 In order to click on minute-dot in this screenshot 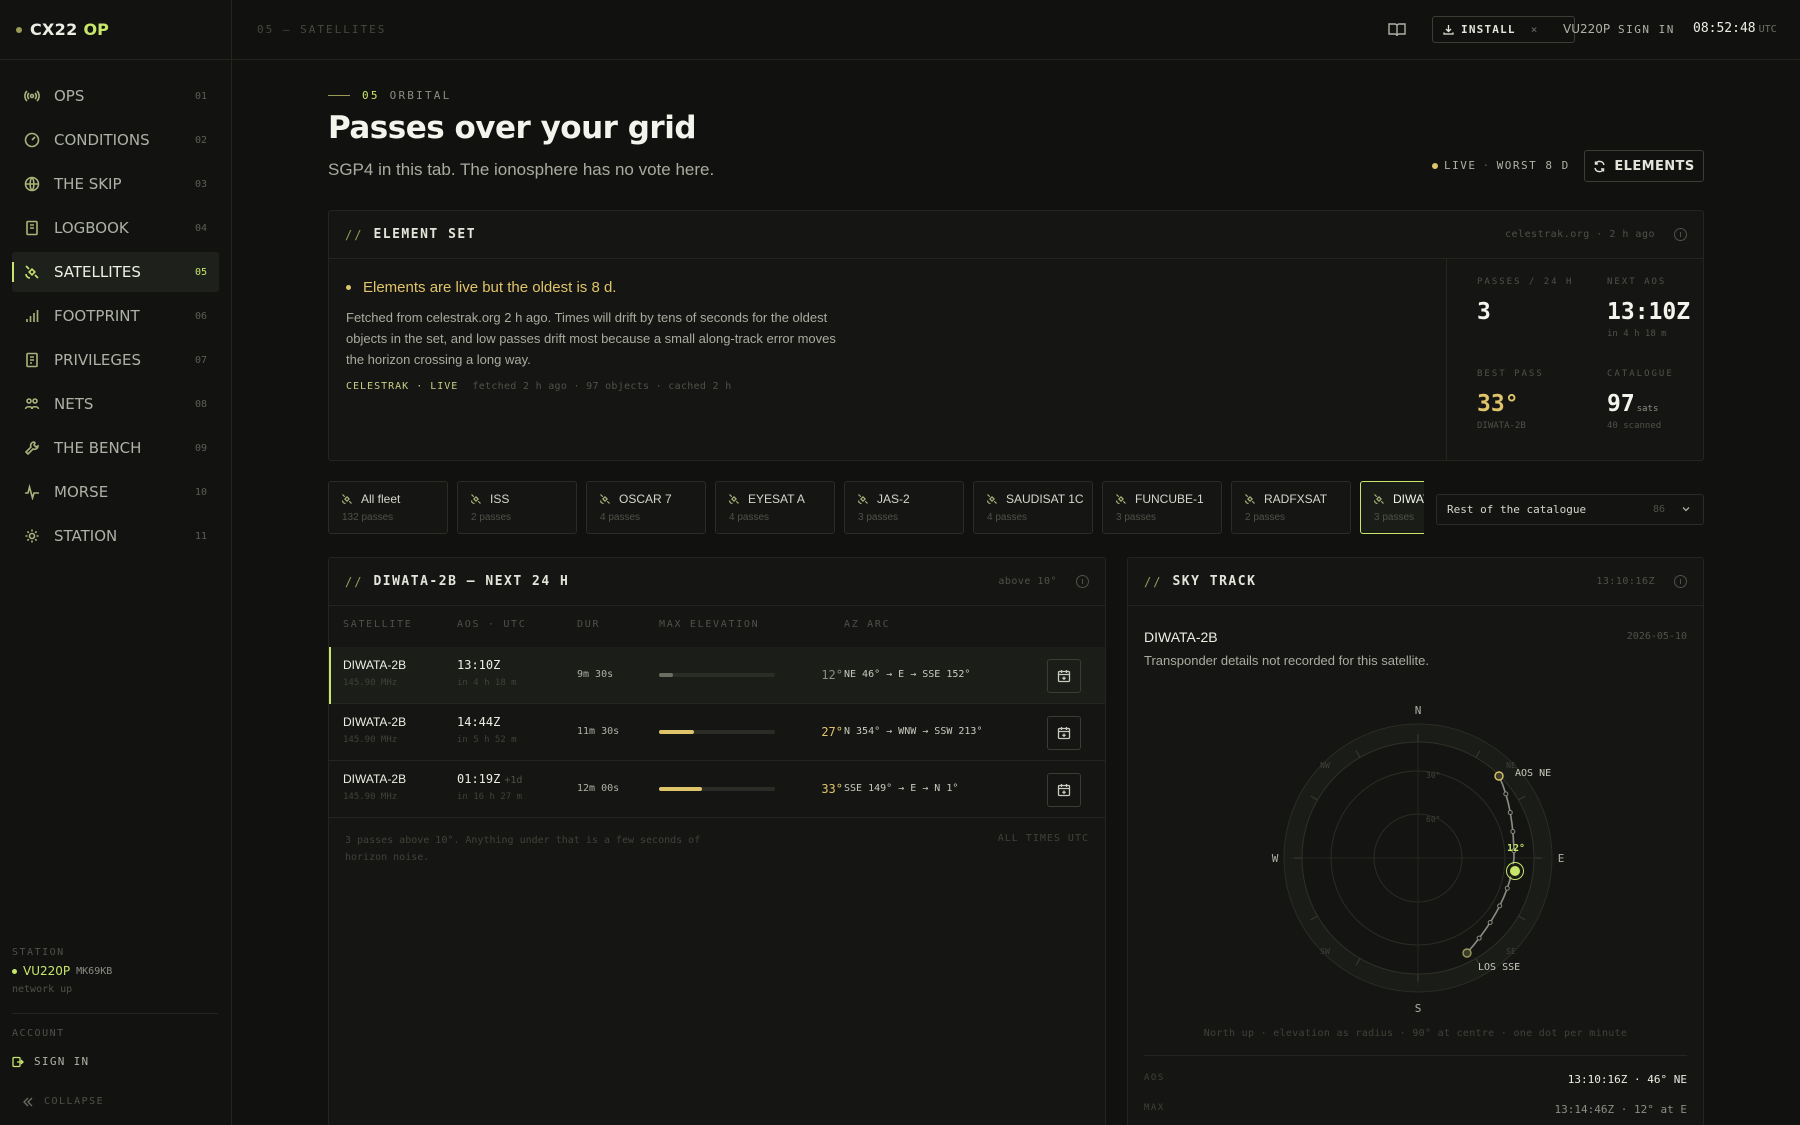, I will do `click(1490, 922)`.